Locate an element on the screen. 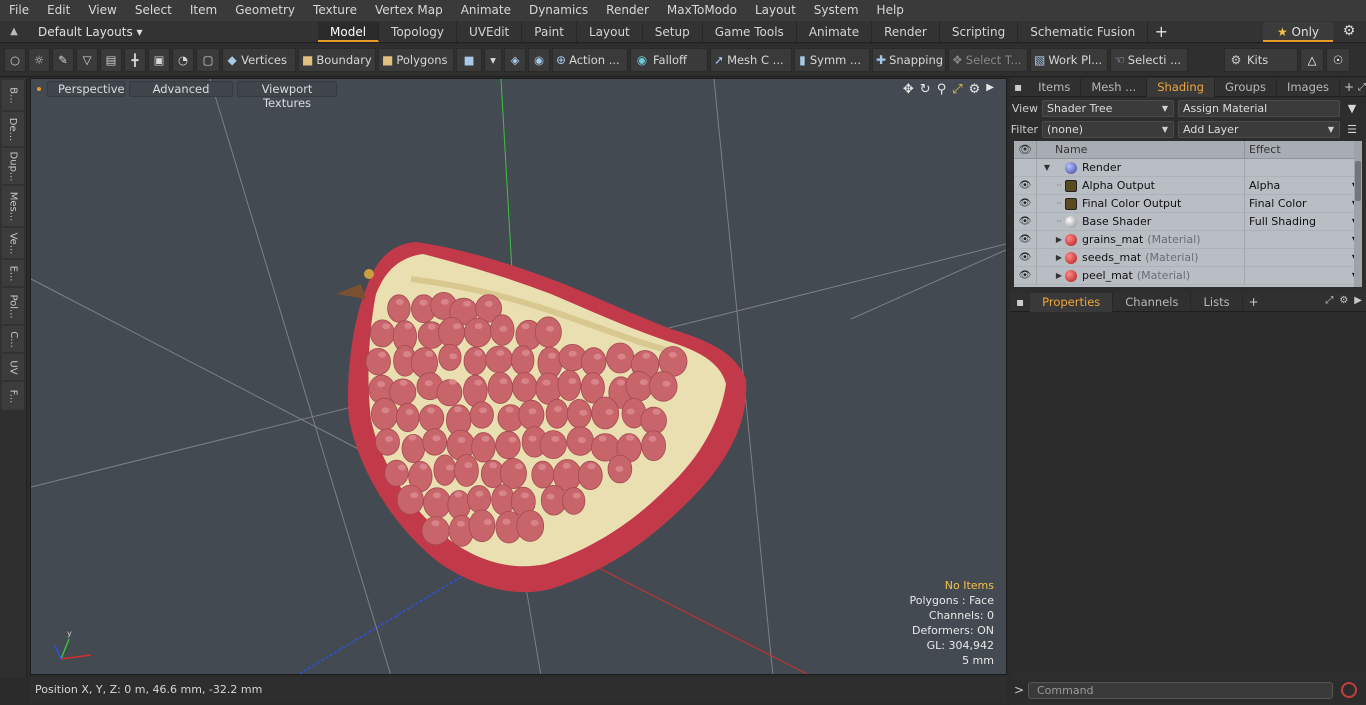 Image resolution: width=1366 pixels, height=705 pixels. center-icon: ╋ is located at coordinates (135, 60).